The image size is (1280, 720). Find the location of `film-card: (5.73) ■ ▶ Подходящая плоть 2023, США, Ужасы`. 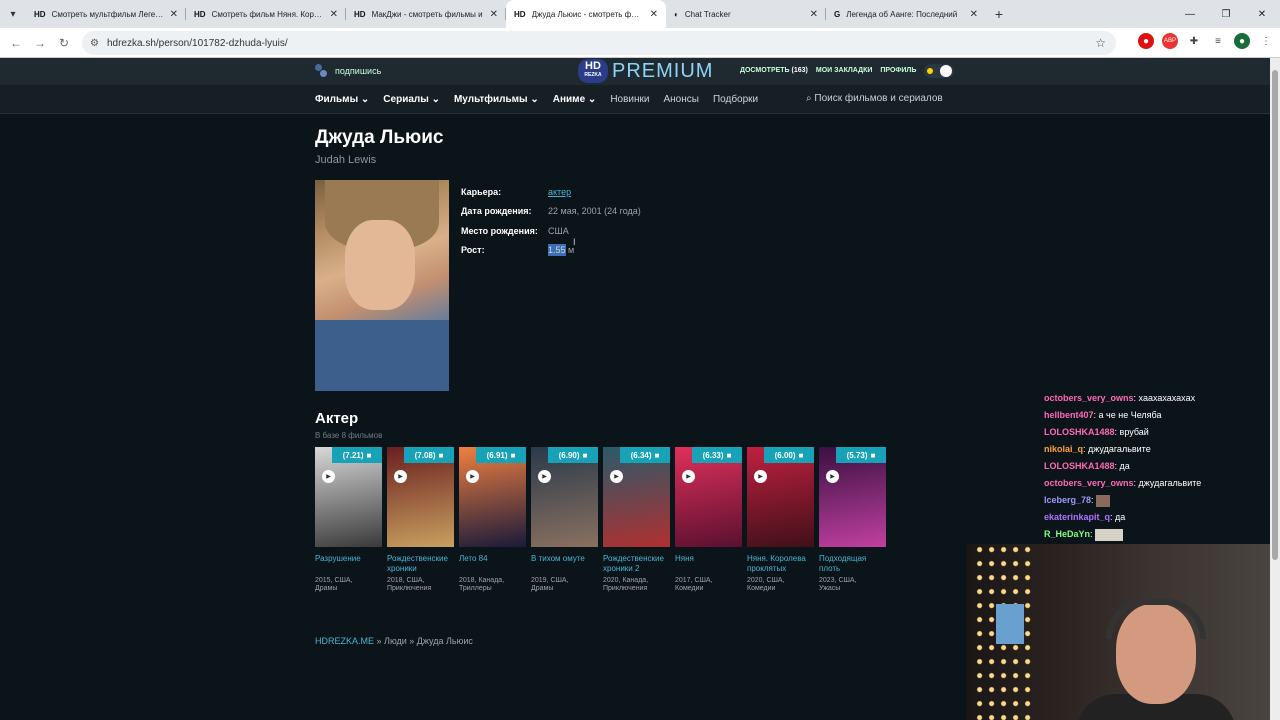

film-card: (5.73) ■ ▶ Подходящая плоть 2023, США, Ужасы is located at coordinates (852, 520).